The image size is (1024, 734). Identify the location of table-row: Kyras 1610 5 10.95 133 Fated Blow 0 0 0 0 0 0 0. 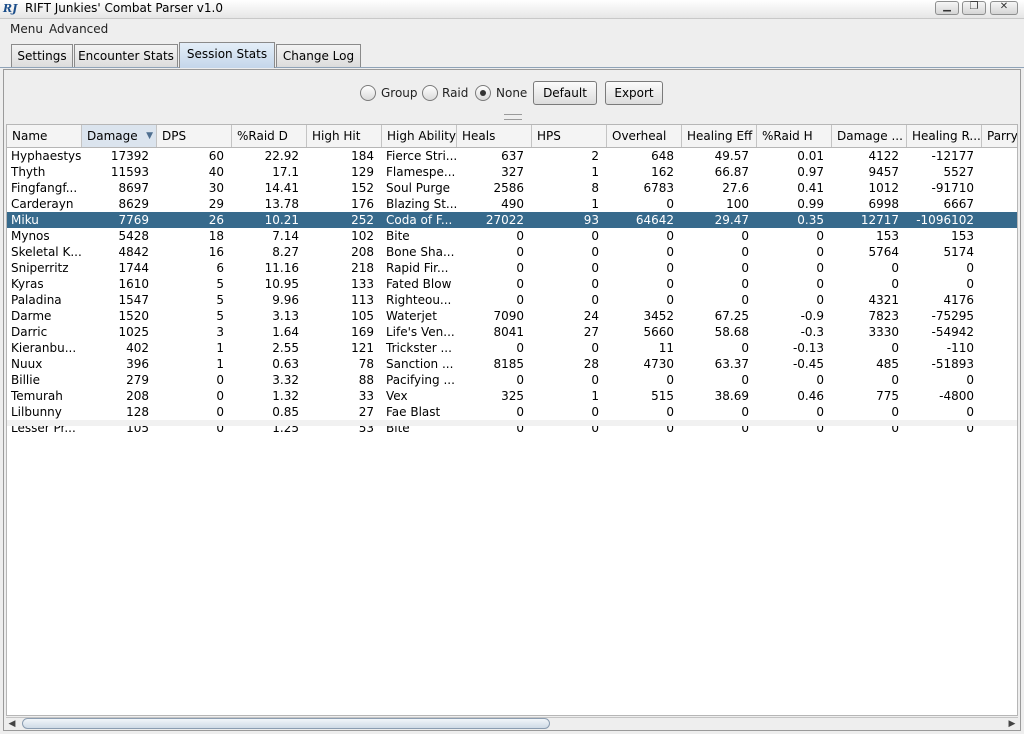
(512, 284).